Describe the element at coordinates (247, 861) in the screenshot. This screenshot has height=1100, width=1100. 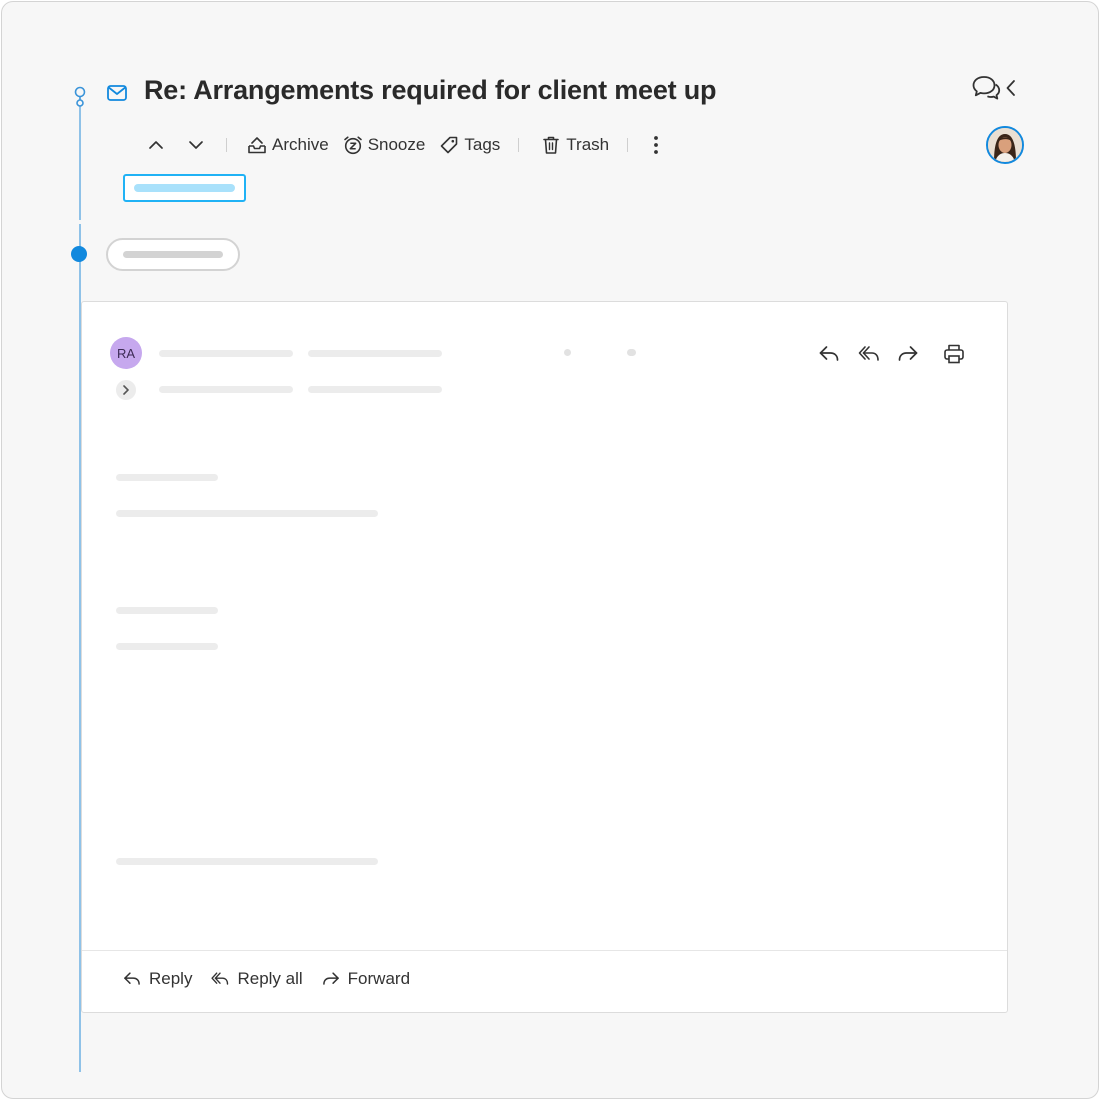
I see `signature-placeholder` at that location.